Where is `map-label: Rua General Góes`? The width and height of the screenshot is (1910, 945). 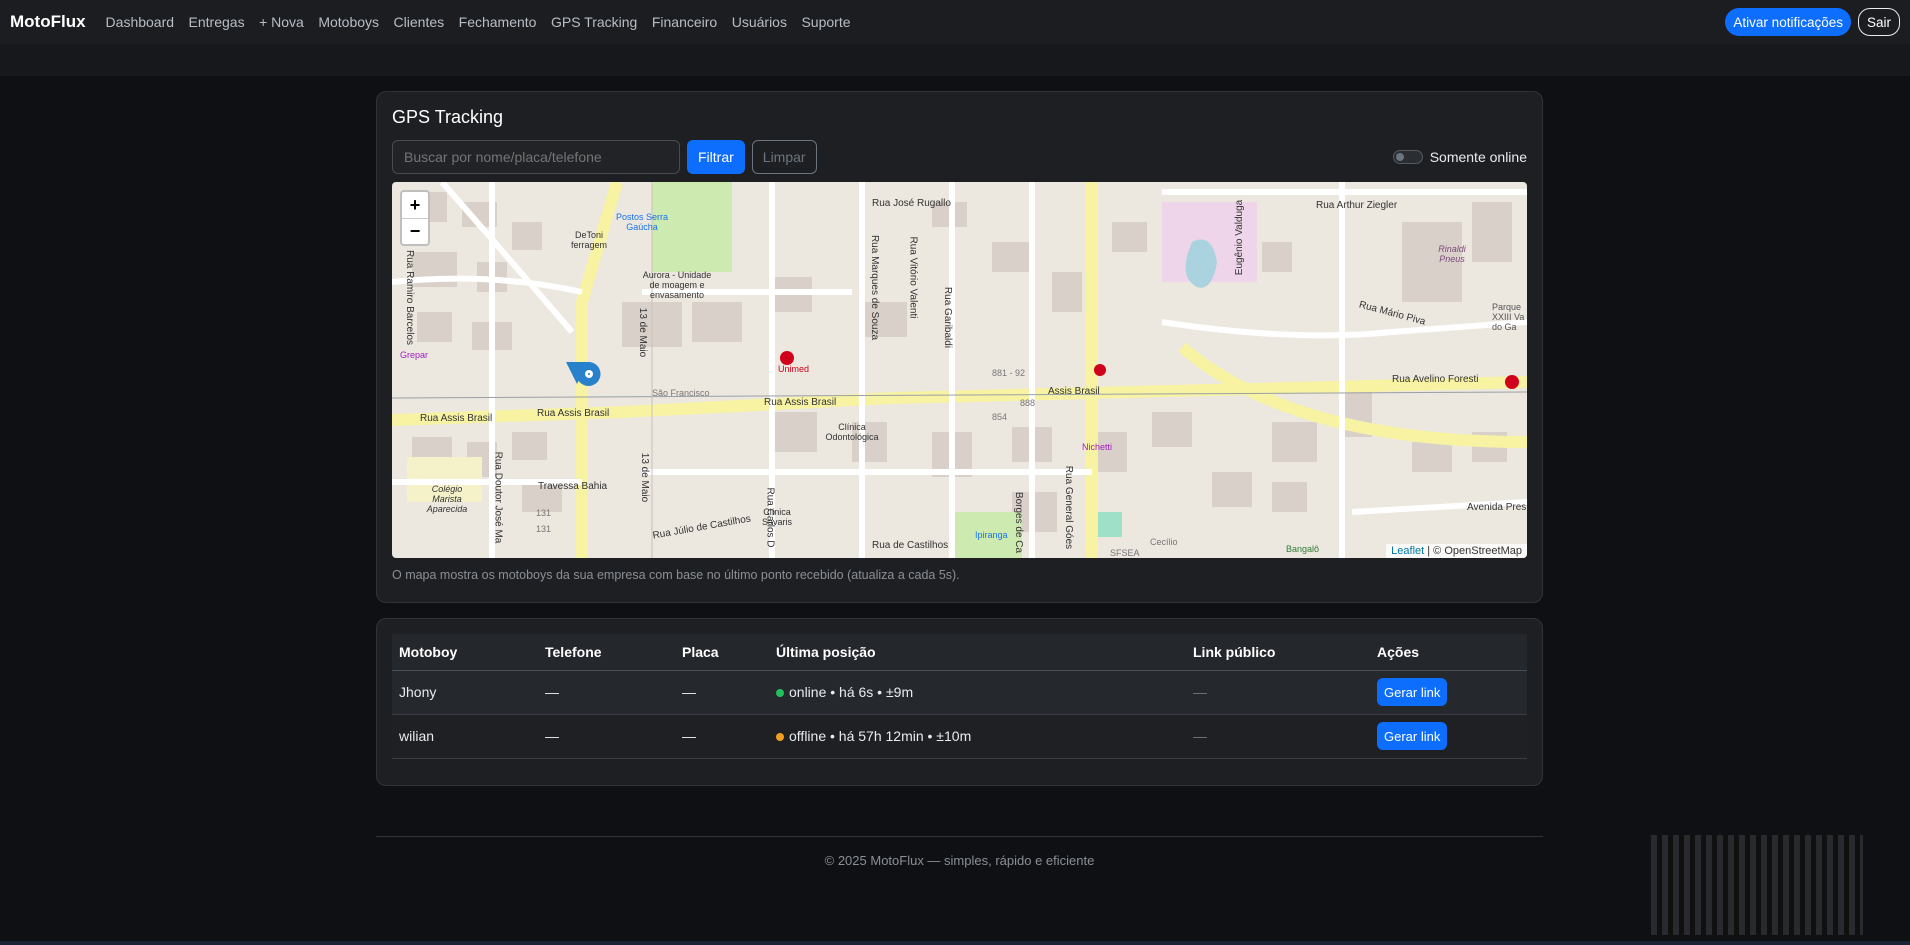 map-label: Rua General Góes is located at coordinates (1069, 507).